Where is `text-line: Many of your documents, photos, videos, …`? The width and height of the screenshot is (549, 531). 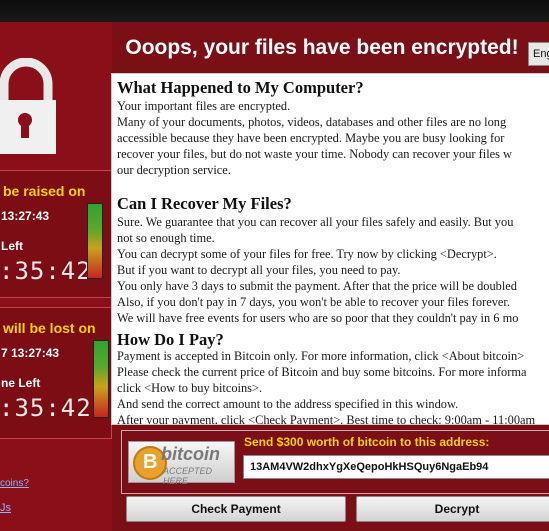 text-line: Many of your documents, photos, videos, … is located at coordinates (312, 122).